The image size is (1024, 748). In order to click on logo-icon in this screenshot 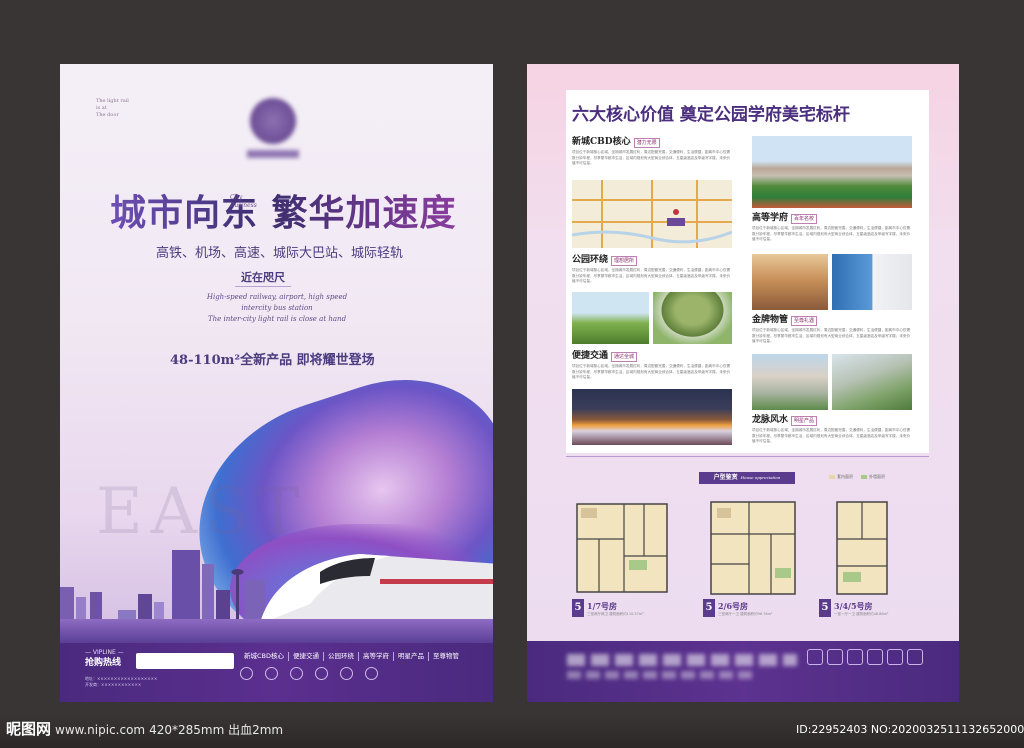, I will do `click(273, 121)`.